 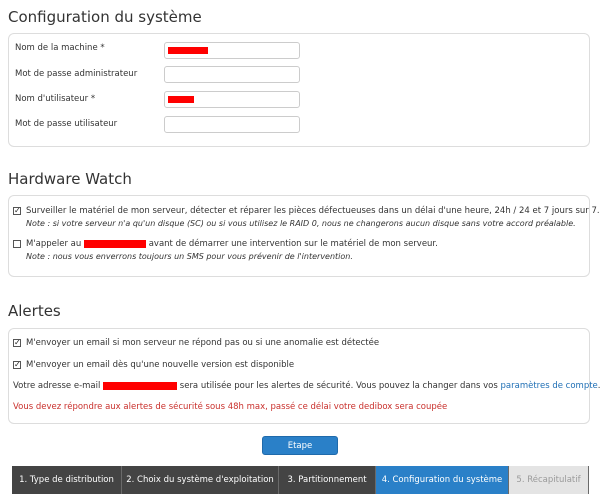 What do you see at coordinates (188, 50) in the screenshot?
I see `redacted-hostname` at bounding box center [188, 50].